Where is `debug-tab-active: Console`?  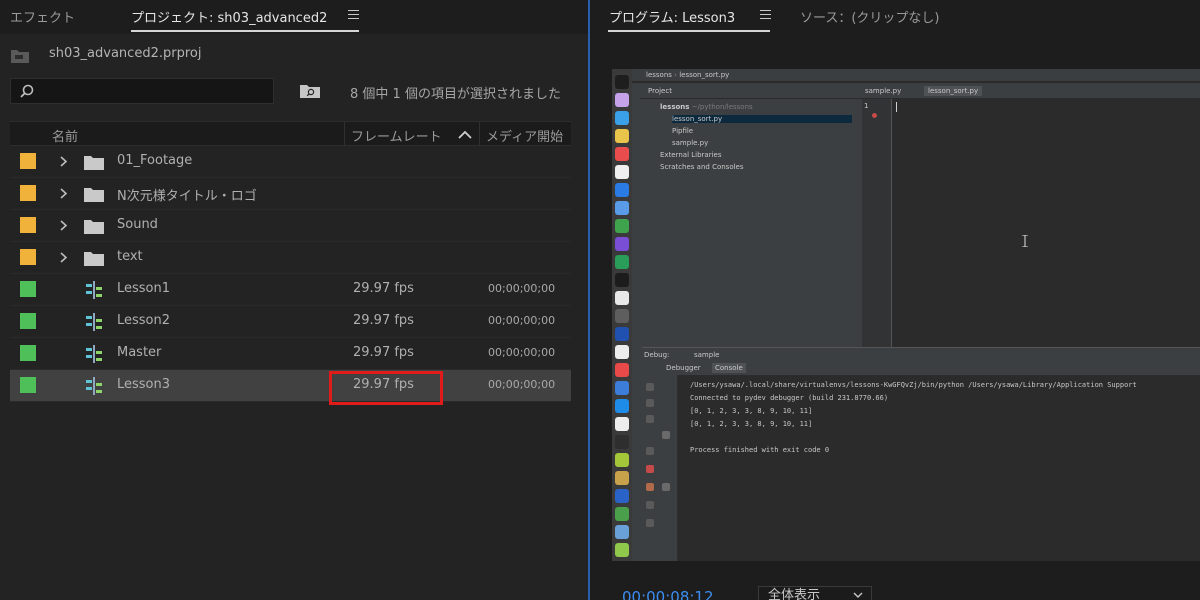
debug-tab-active: Console is located at coordinates (729, 368).